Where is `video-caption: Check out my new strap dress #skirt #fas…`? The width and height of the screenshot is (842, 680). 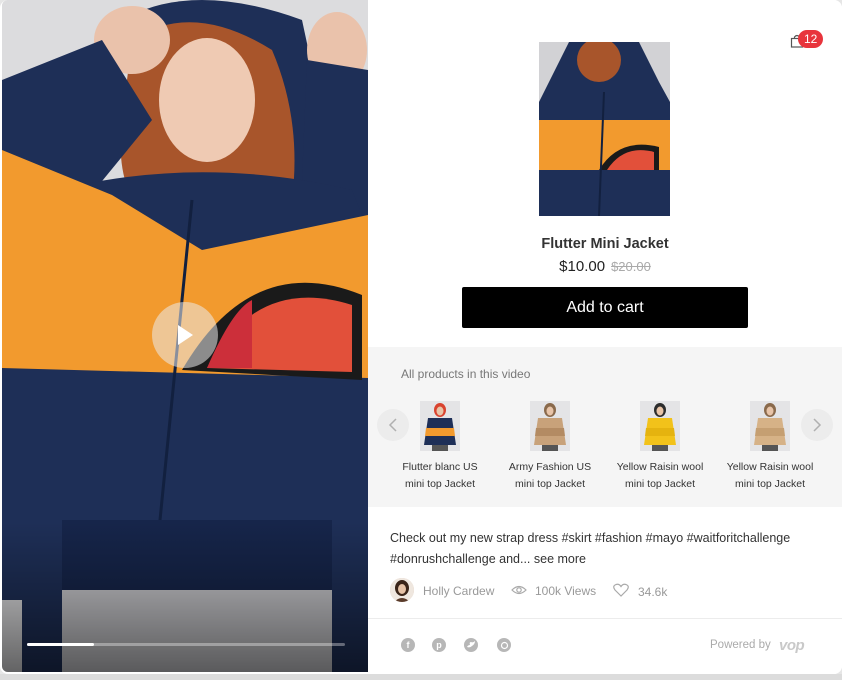
video-caption: Check out my new strap dress #skirt #fas… is located at coordinates (600, 549).